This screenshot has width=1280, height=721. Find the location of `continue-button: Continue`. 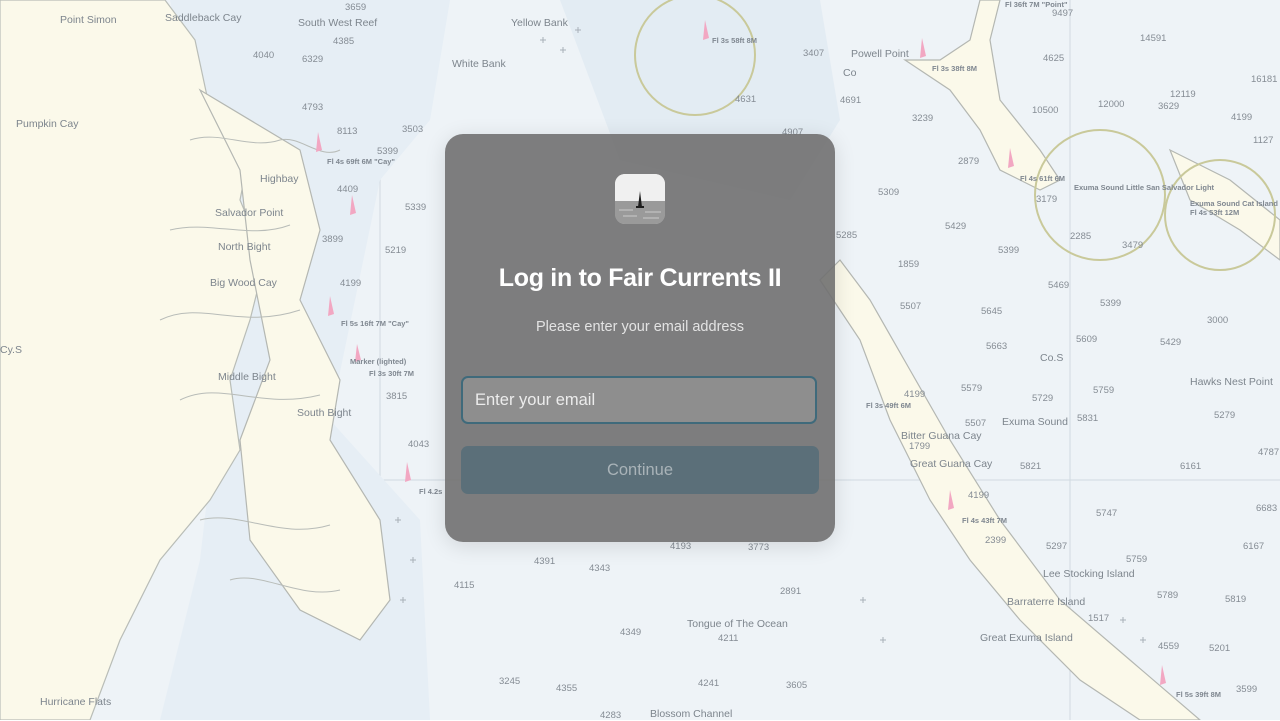

continue-button: Continue is located at coordinates (640, 470).